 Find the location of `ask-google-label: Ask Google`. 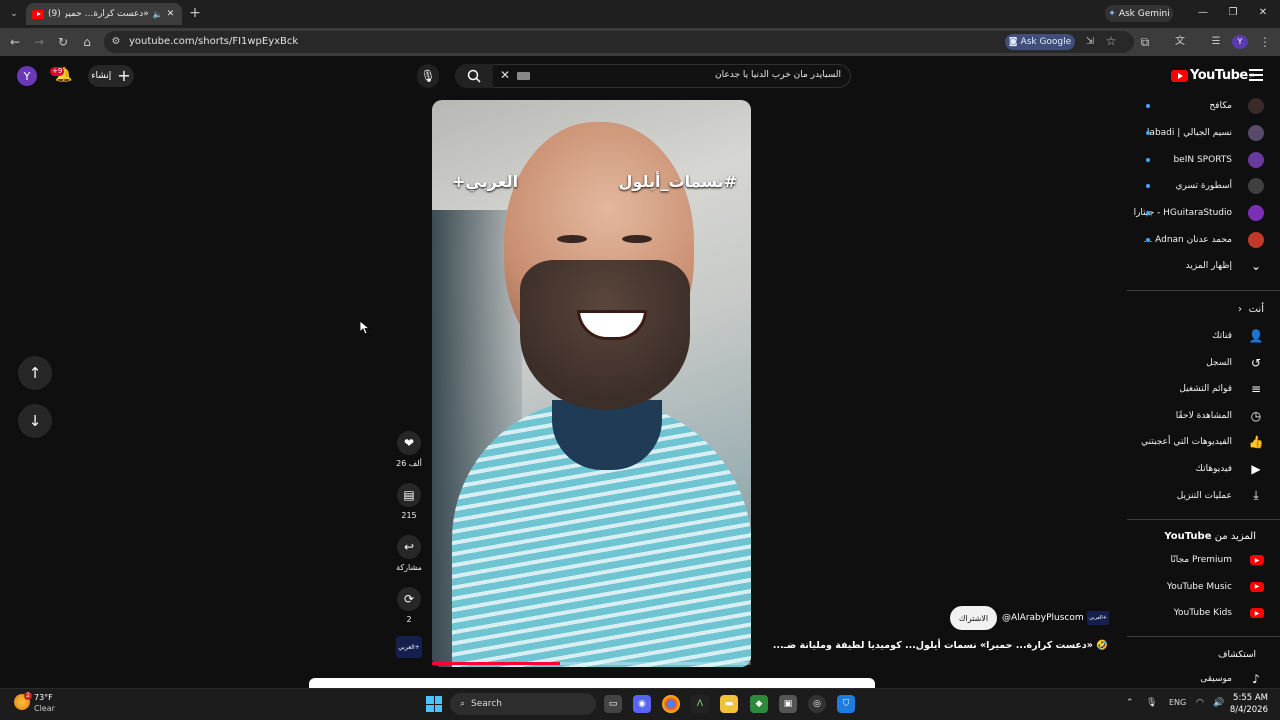

ask-google-label: Ask Google is located at coordinates (1046, 42).